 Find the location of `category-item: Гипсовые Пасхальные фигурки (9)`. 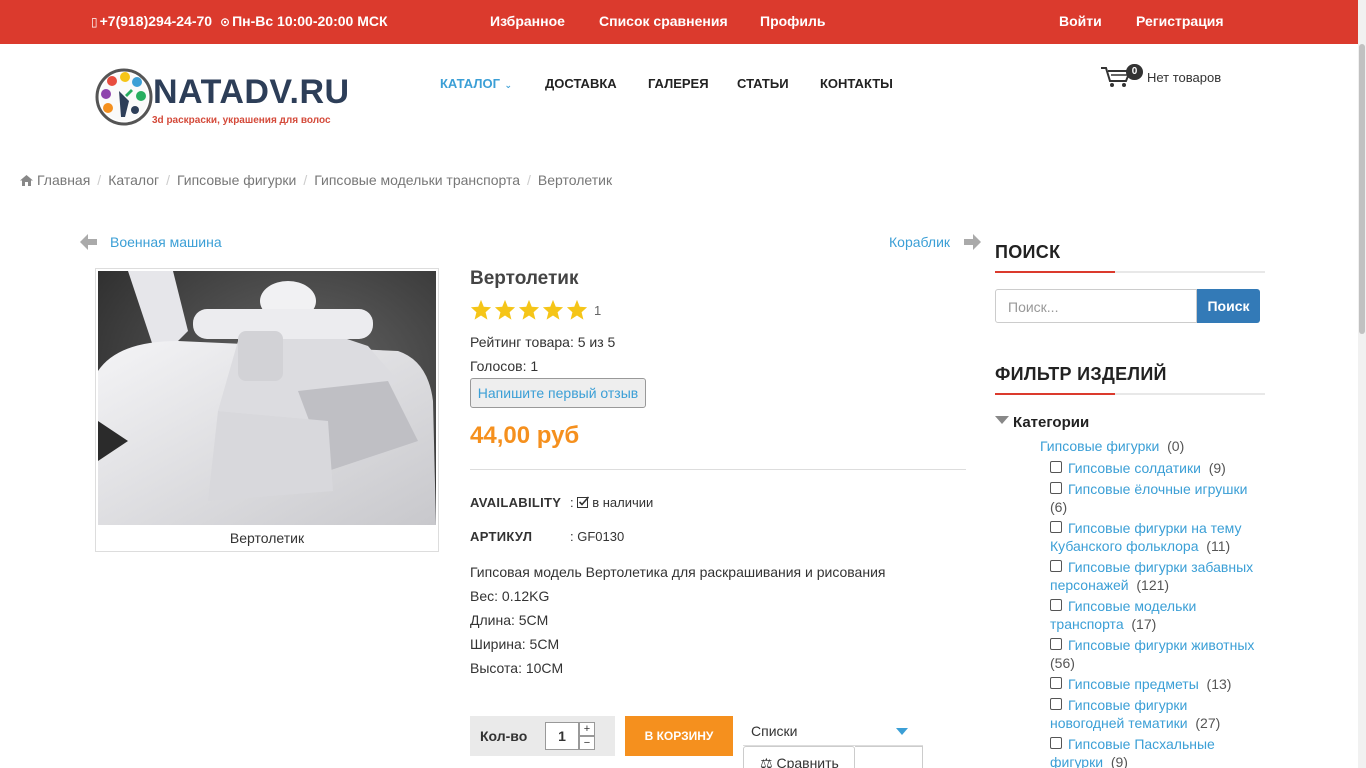

category-item: Гипсовые Пасхальные фигурки (9) is located at coordinates (1157, 751).